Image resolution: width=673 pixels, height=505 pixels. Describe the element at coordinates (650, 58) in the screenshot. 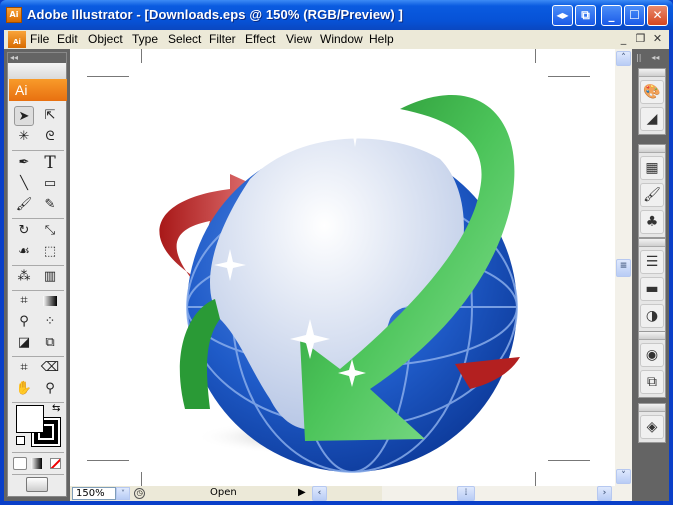

I see `right-dock-header: || ◂◂` at that location.